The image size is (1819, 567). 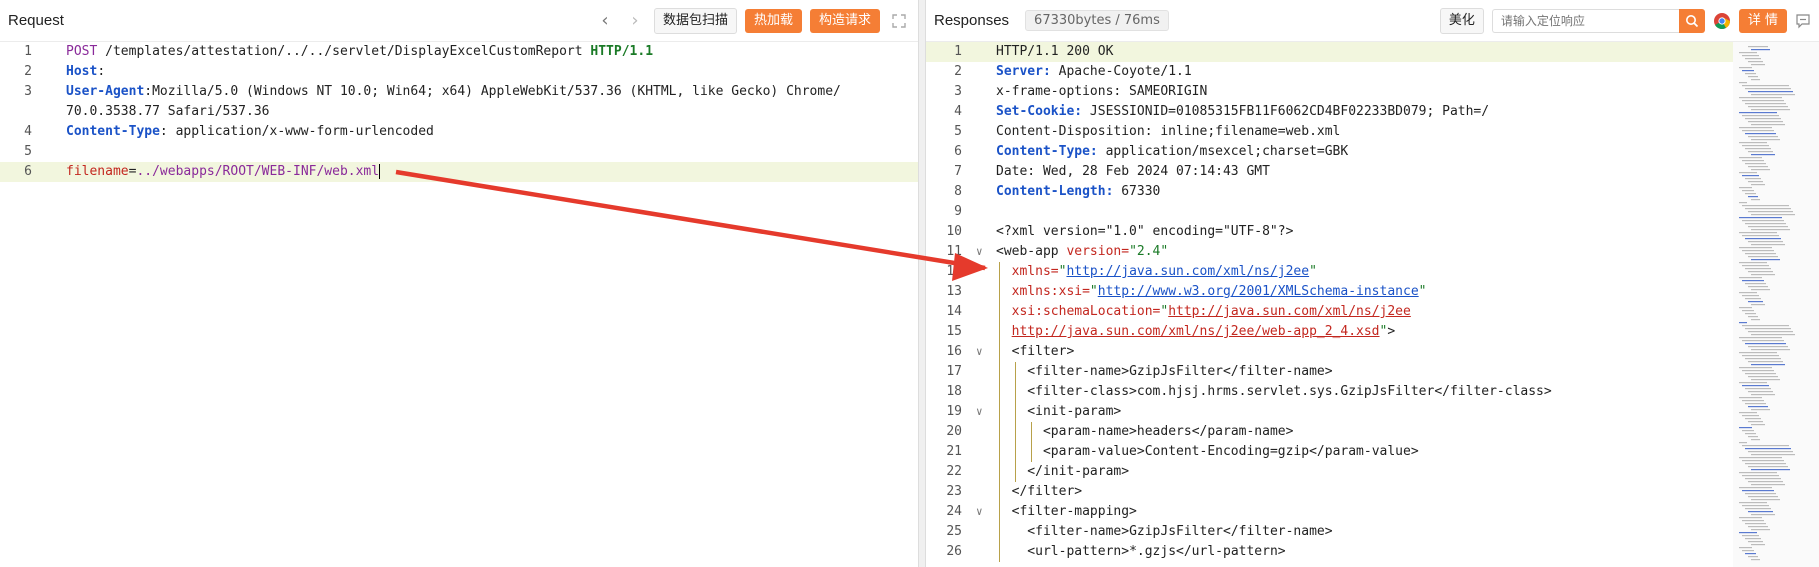 What do you see at coordinates (1231, 551) in the screenshot?
I see `token: </url-pattern>` at bounding box center [1231, 551].